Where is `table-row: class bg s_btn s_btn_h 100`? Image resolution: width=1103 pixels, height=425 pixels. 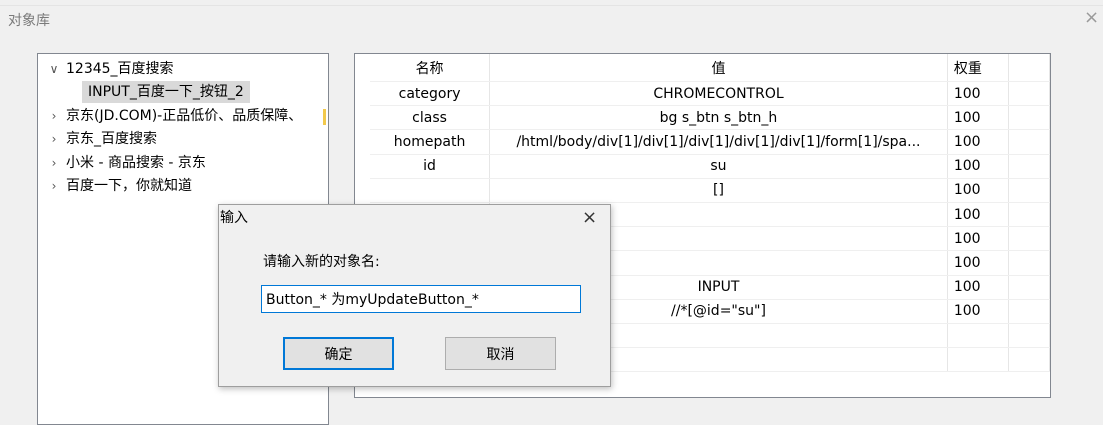 table-row: class bg s_btn s_btn_h 100 is located at coordinates (710, 118).